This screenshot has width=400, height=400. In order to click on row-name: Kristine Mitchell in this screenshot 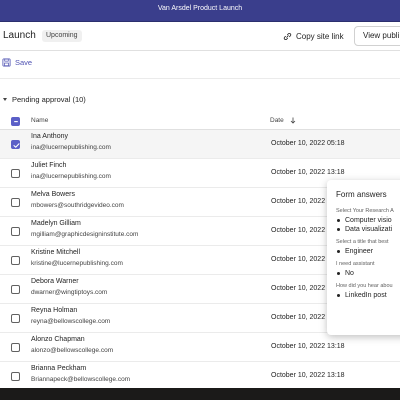, I will do `click(56, 252)`.